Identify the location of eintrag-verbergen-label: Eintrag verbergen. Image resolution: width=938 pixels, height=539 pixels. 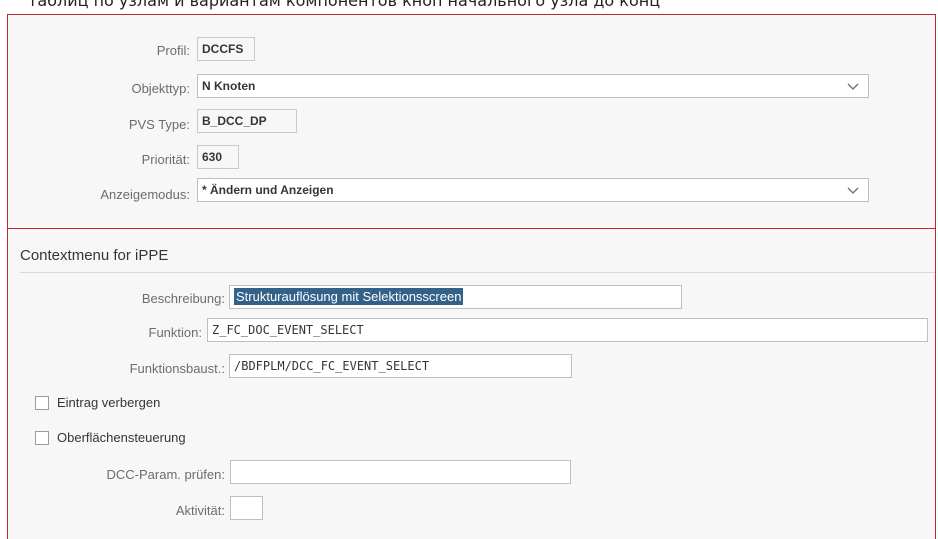
(109, 402).